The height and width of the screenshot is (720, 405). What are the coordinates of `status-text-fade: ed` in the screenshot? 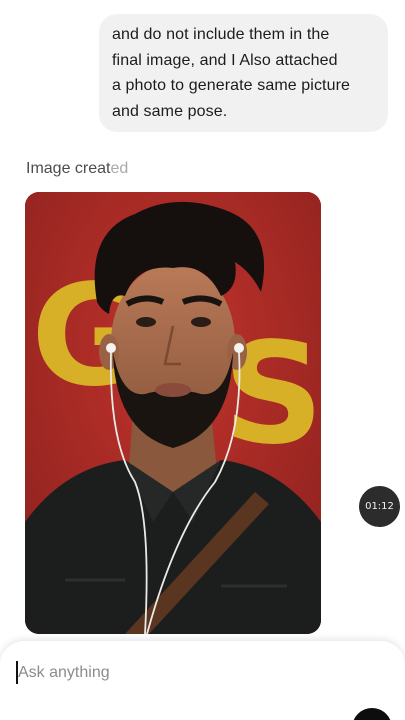 It's located at (119, 168).